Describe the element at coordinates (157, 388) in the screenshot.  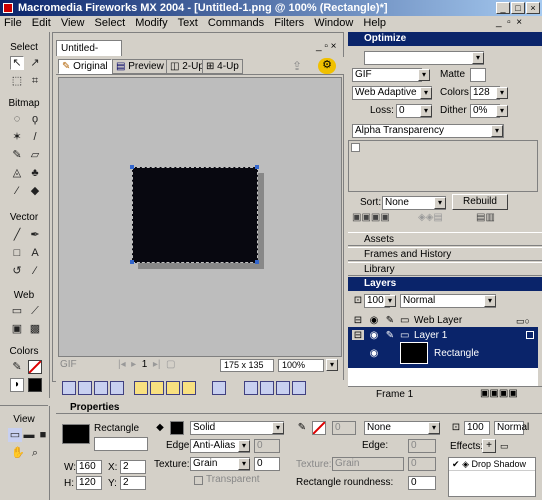
I see `bring-forward-icon` at that location.